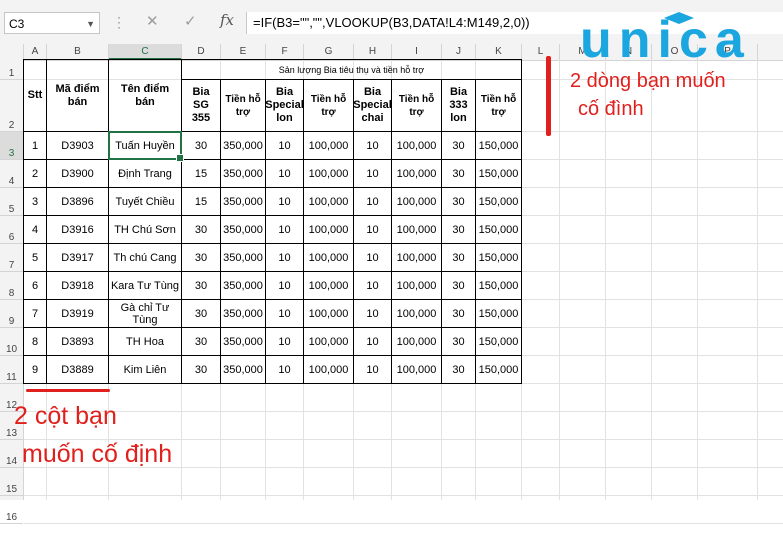 The image size is (783, 540). What do you see at coordinates (459, 52) in the screenshot?
I see `column-header-j: J` at bounding box center [459, 52].